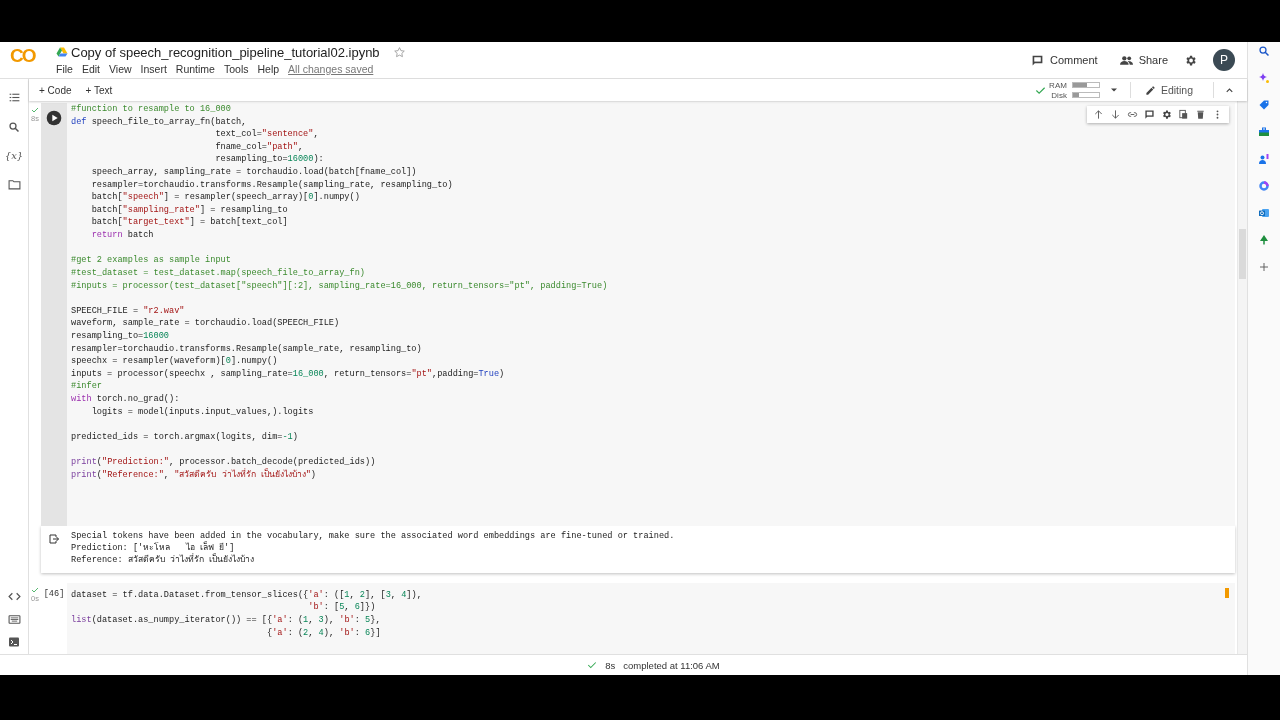  I want to click on code-line: batch["speech"] = resampler(speech_array)[0].numpy(), so click(225, 197).